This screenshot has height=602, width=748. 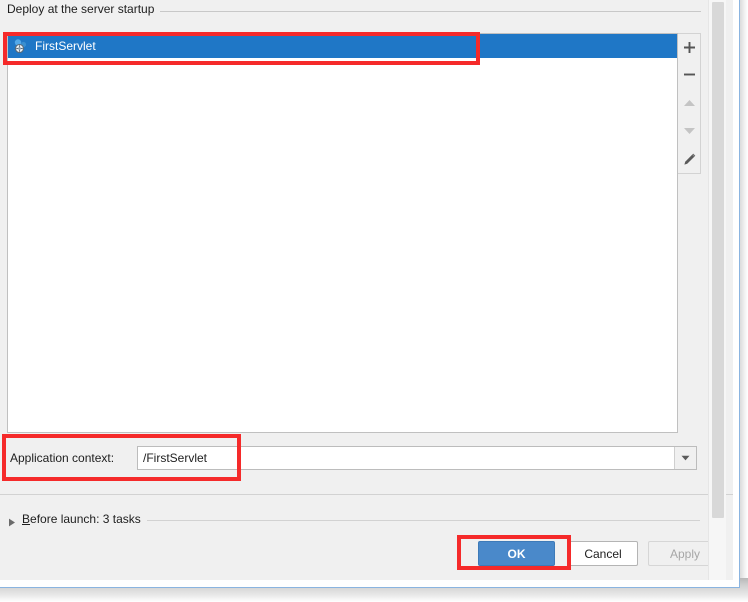 What do you see at coordinates (26, 519) in the screenshot?
I see `before-launch-mnemonic: B` at bounding box center [26, 519].